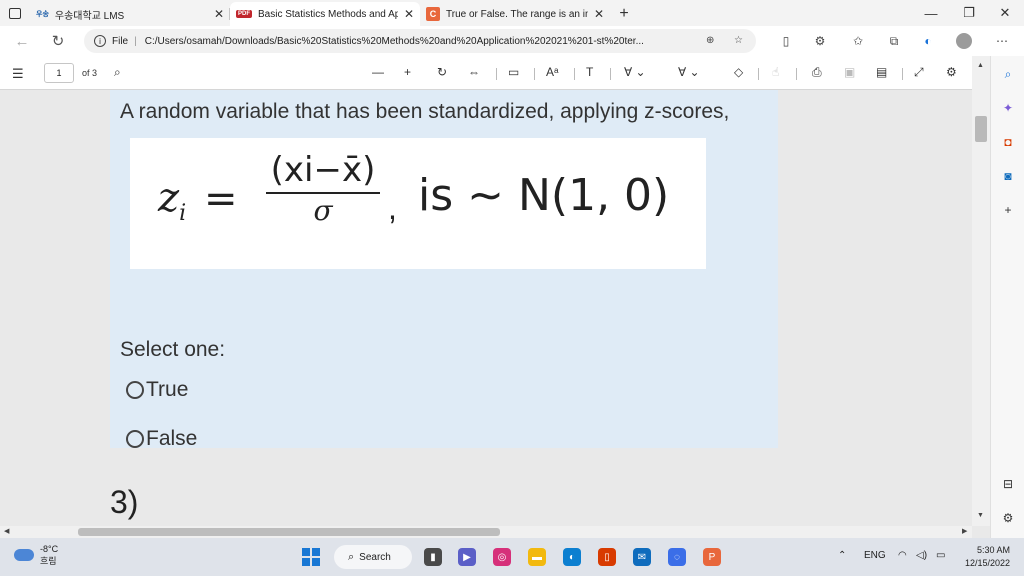 The height and width of the screenshot is (576, 1024). I want to click on radio-false, so click(135, 439).